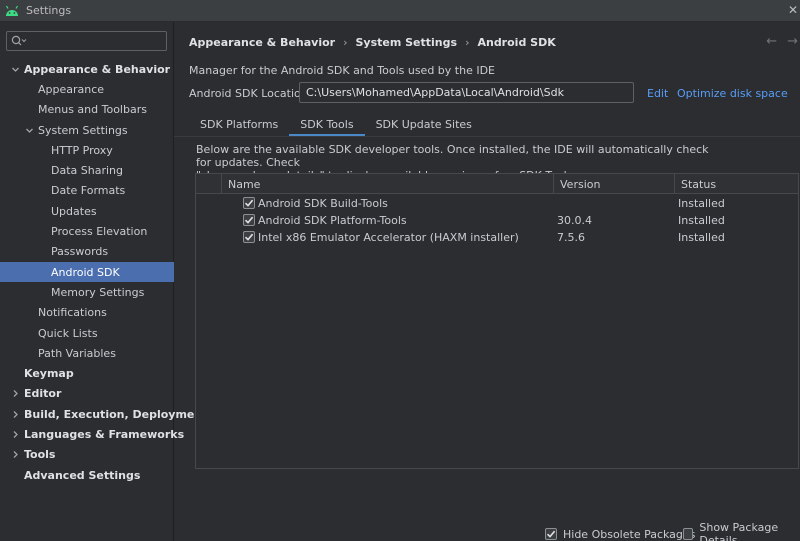 This screenshot has width=800, height=541. Describe the element at coordinates (49, 10) in the screenshot. I see `window-title: Settings` at that location.